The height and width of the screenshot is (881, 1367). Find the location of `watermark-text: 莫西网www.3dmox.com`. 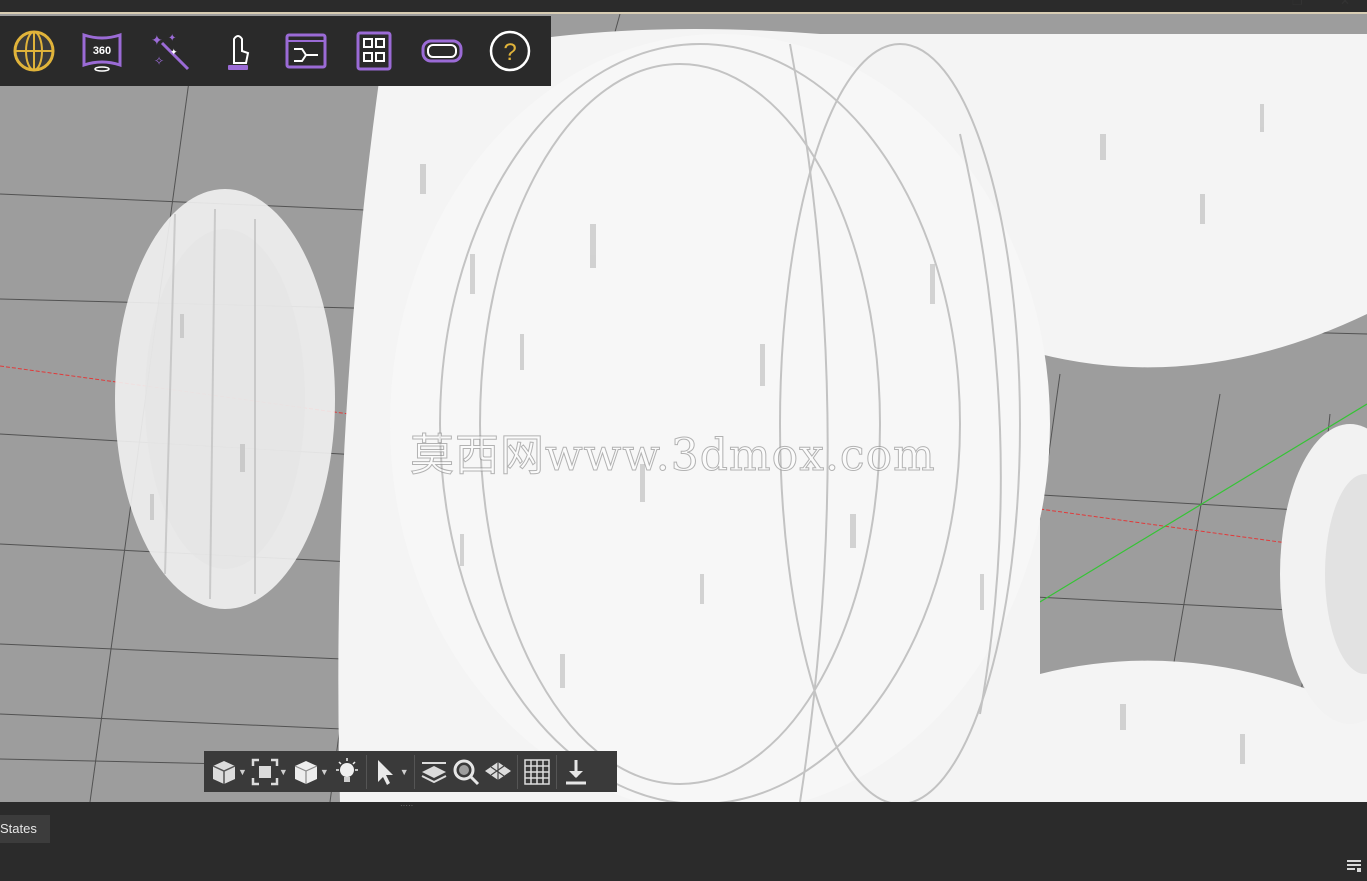

watermark-text: 莫西网www.3dmox.com is located at coordinates (673, 456).